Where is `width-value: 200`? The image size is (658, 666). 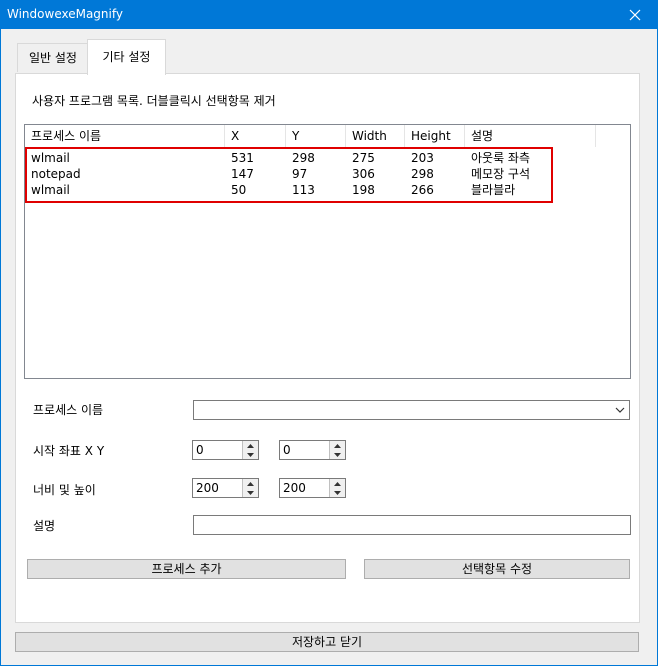
width-value: 200 is located at coordinates (207, 488).